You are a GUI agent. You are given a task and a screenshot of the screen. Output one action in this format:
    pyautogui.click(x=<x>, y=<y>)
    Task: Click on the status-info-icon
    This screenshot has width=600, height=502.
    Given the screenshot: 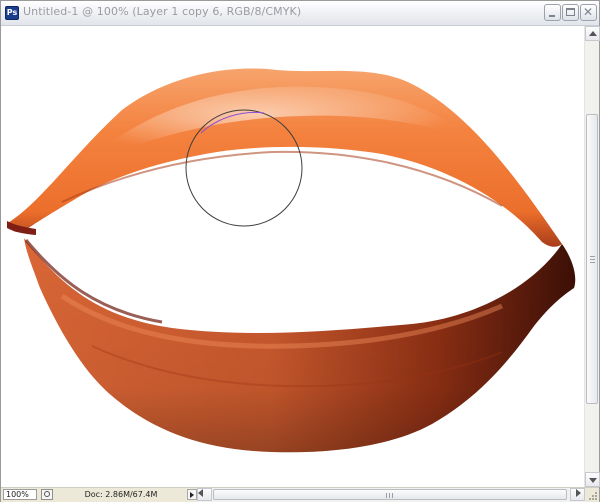 What is the action you would take?
    pyautogui.click(x=47, y=494)
    